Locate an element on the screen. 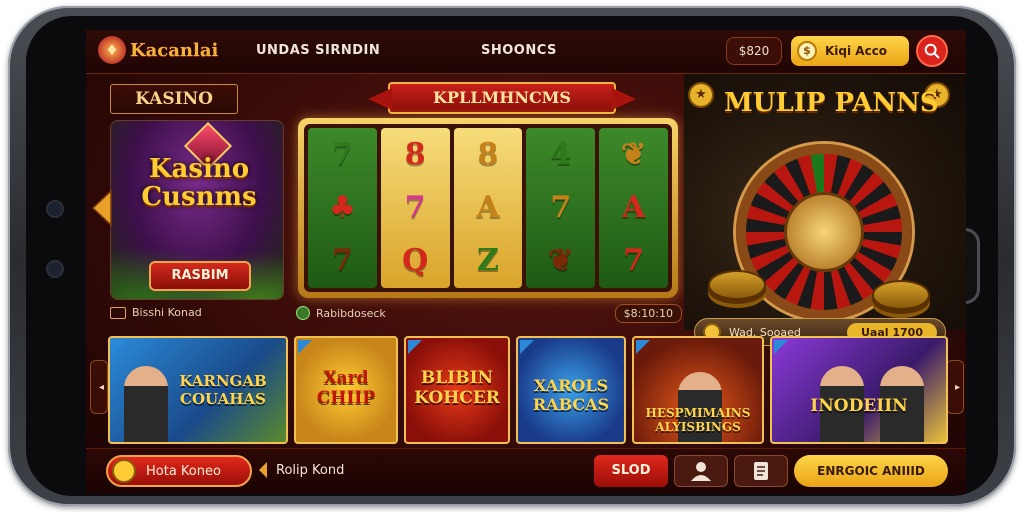  left-footer-text: Bisshi Konad is located at coordinates (167, 312).